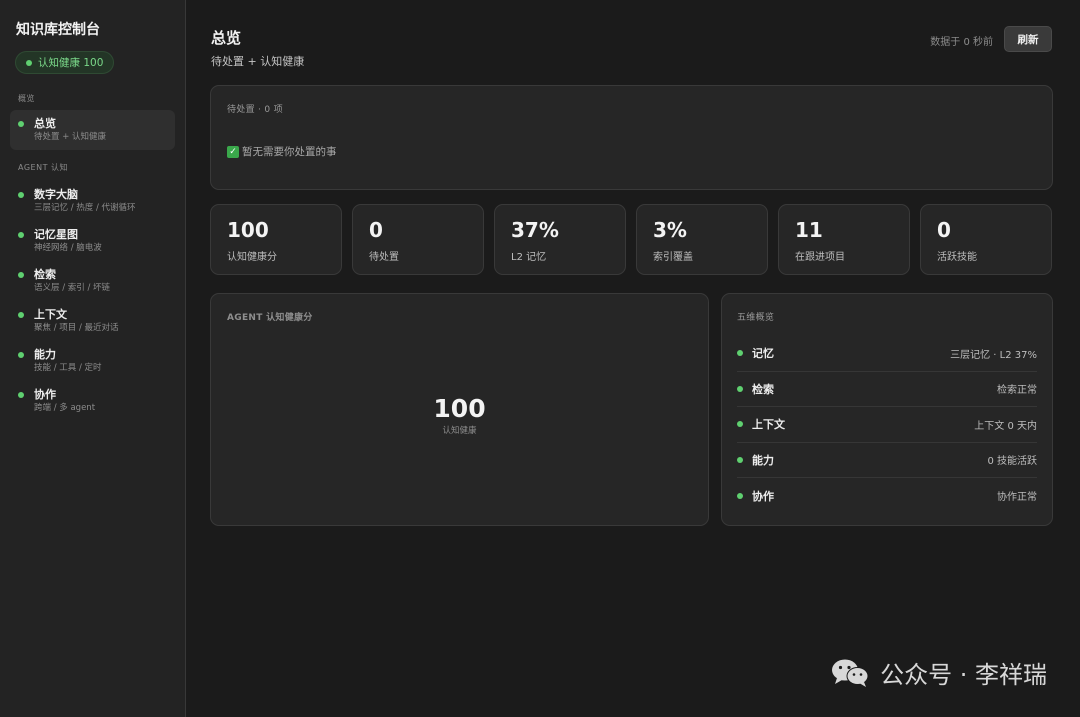 This screenshot has height=717, width=1080. What do you see at coordinates (252, 257) in the screenshot?
I see `stat-label: 认知健康分` at bounding box center [252, 257].